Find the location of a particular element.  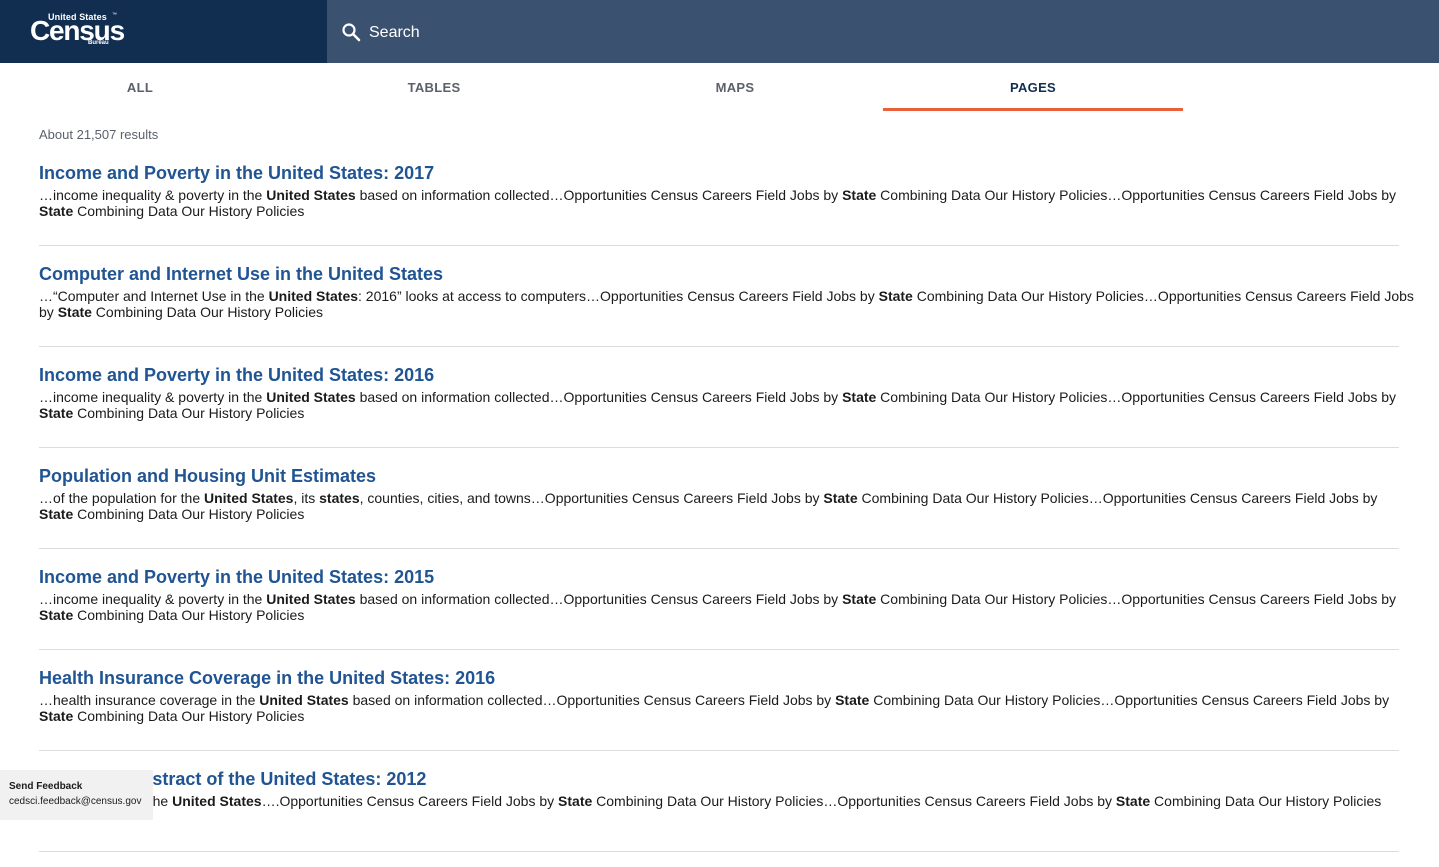

tab-pages: PAGES is located at coordinates (1033, 87).